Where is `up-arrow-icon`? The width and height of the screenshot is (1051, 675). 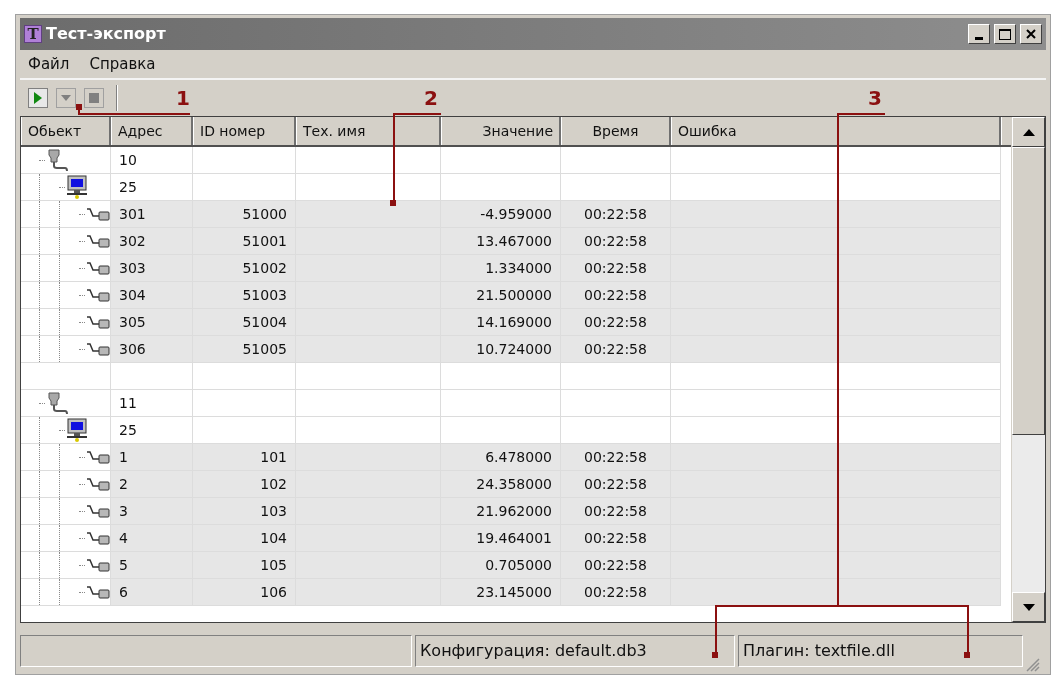 up-arrow-icon is located at coordinates (1028, 132).